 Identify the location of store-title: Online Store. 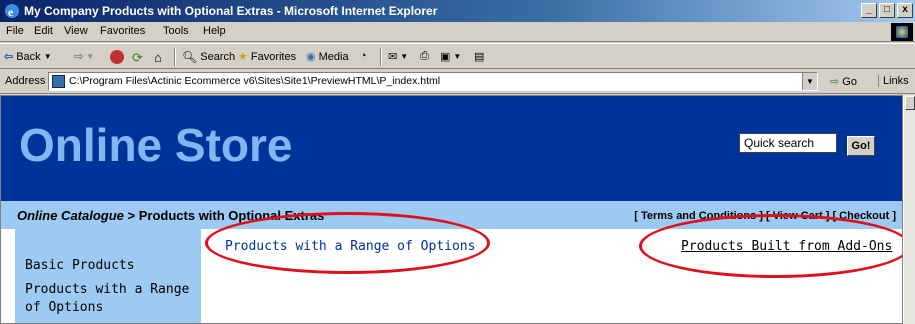
(156, 145).